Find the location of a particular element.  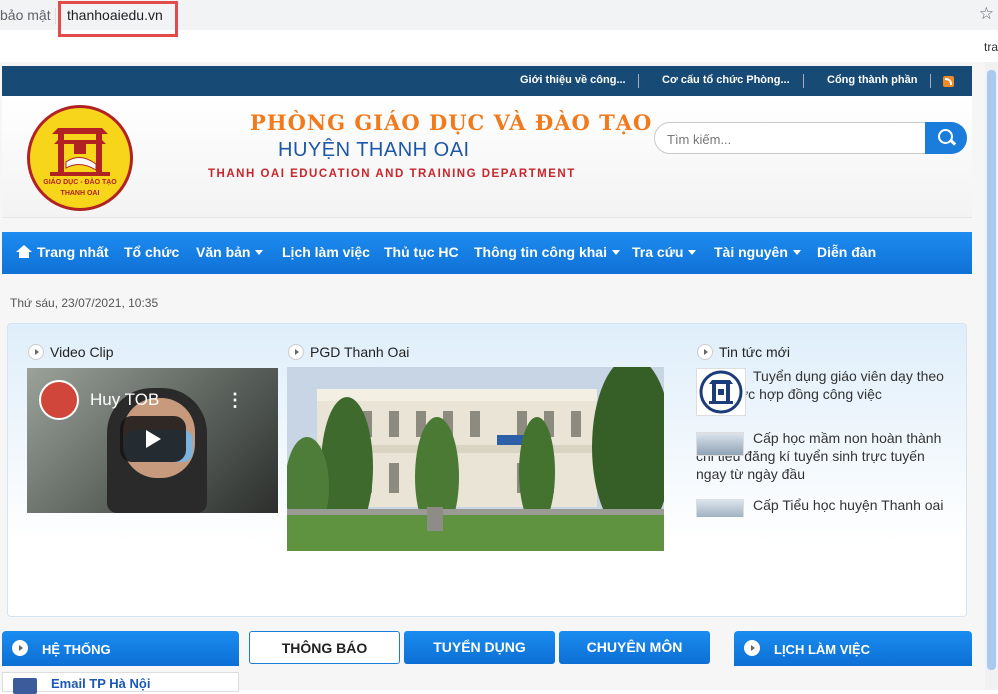

tab-chuyen-mon: CHUYÊN MÔN is located at coordinates (634, 647).